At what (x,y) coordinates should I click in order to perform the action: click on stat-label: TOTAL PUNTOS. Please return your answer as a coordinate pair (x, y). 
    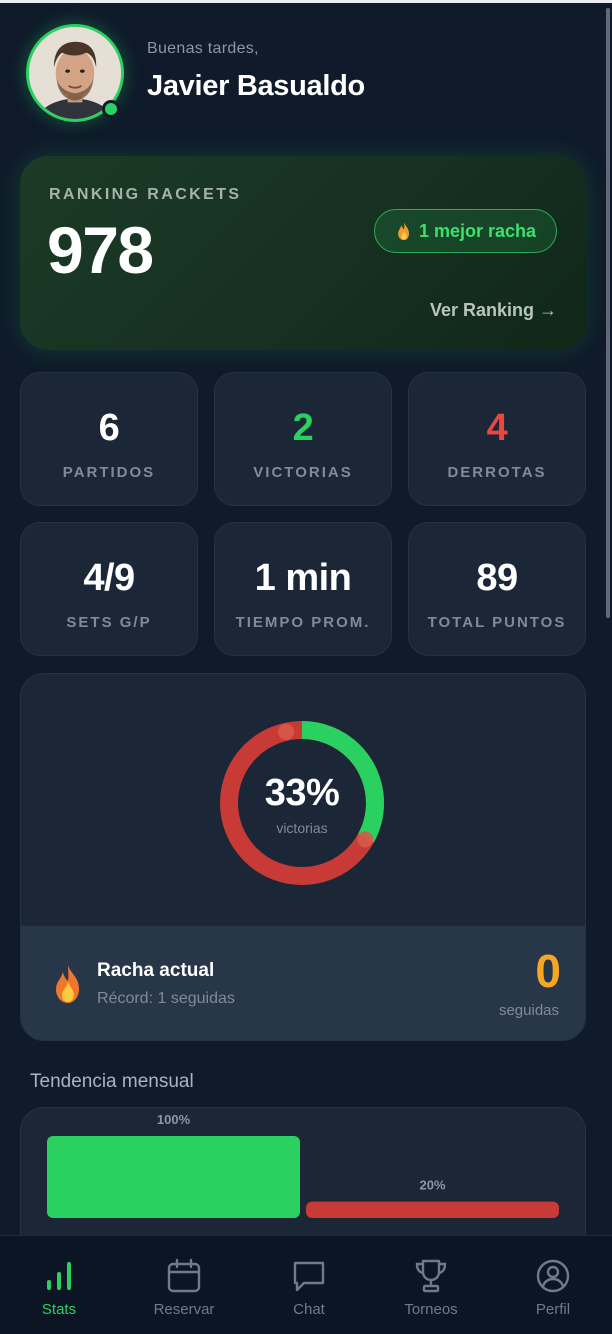
    Looking at the image, I should click on (497, 622).